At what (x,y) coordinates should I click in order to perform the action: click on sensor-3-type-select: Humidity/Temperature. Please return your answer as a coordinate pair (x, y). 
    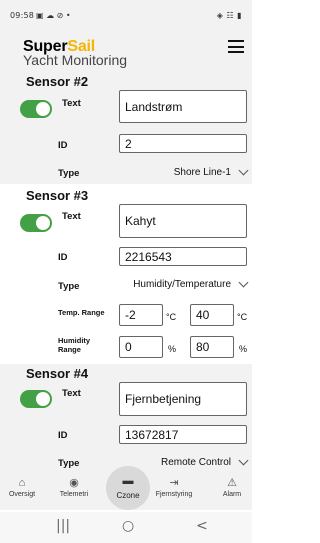
    Looking at the image, I should click on (184, 284).